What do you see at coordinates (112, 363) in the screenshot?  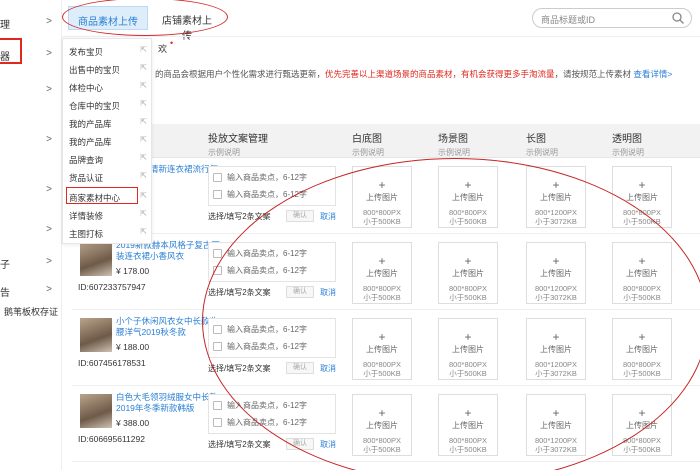 I see `product-id: ID:607456178531` at bounding box center [112, 363].